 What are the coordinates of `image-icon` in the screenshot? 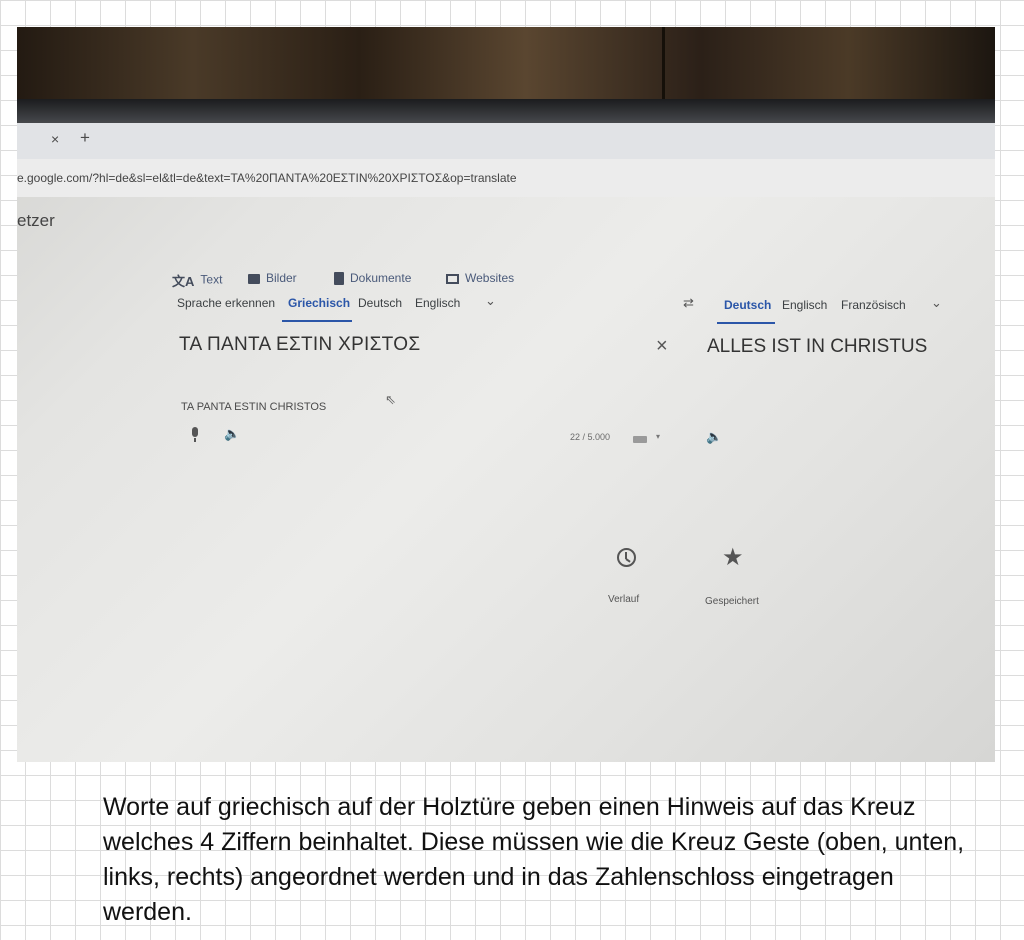 It's located at (254, 278).